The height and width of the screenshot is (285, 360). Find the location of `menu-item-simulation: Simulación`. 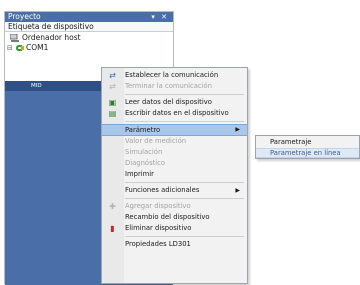

menu-item-simulation: Simulación is located at coordinates (174, 152).